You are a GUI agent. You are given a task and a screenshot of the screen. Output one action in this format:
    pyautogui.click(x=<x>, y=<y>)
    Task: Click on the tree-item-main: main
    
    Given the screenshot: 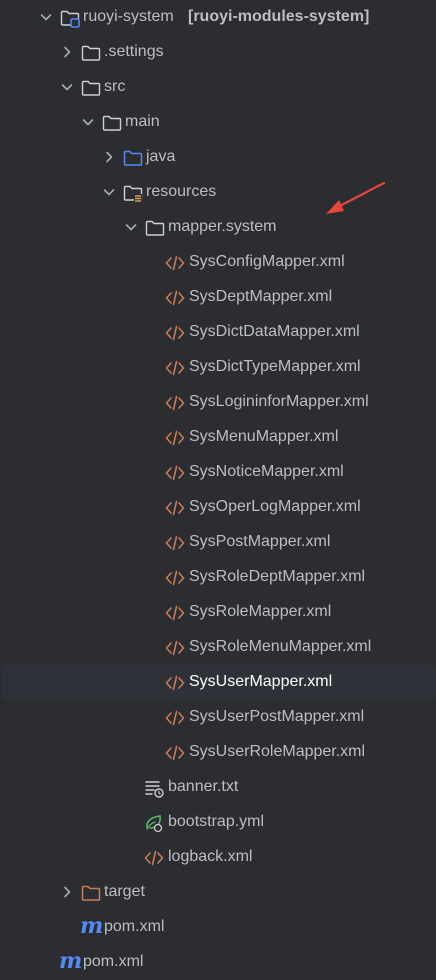 What is the action you would take?
    pyautogui.click(x=218, y=122)
    